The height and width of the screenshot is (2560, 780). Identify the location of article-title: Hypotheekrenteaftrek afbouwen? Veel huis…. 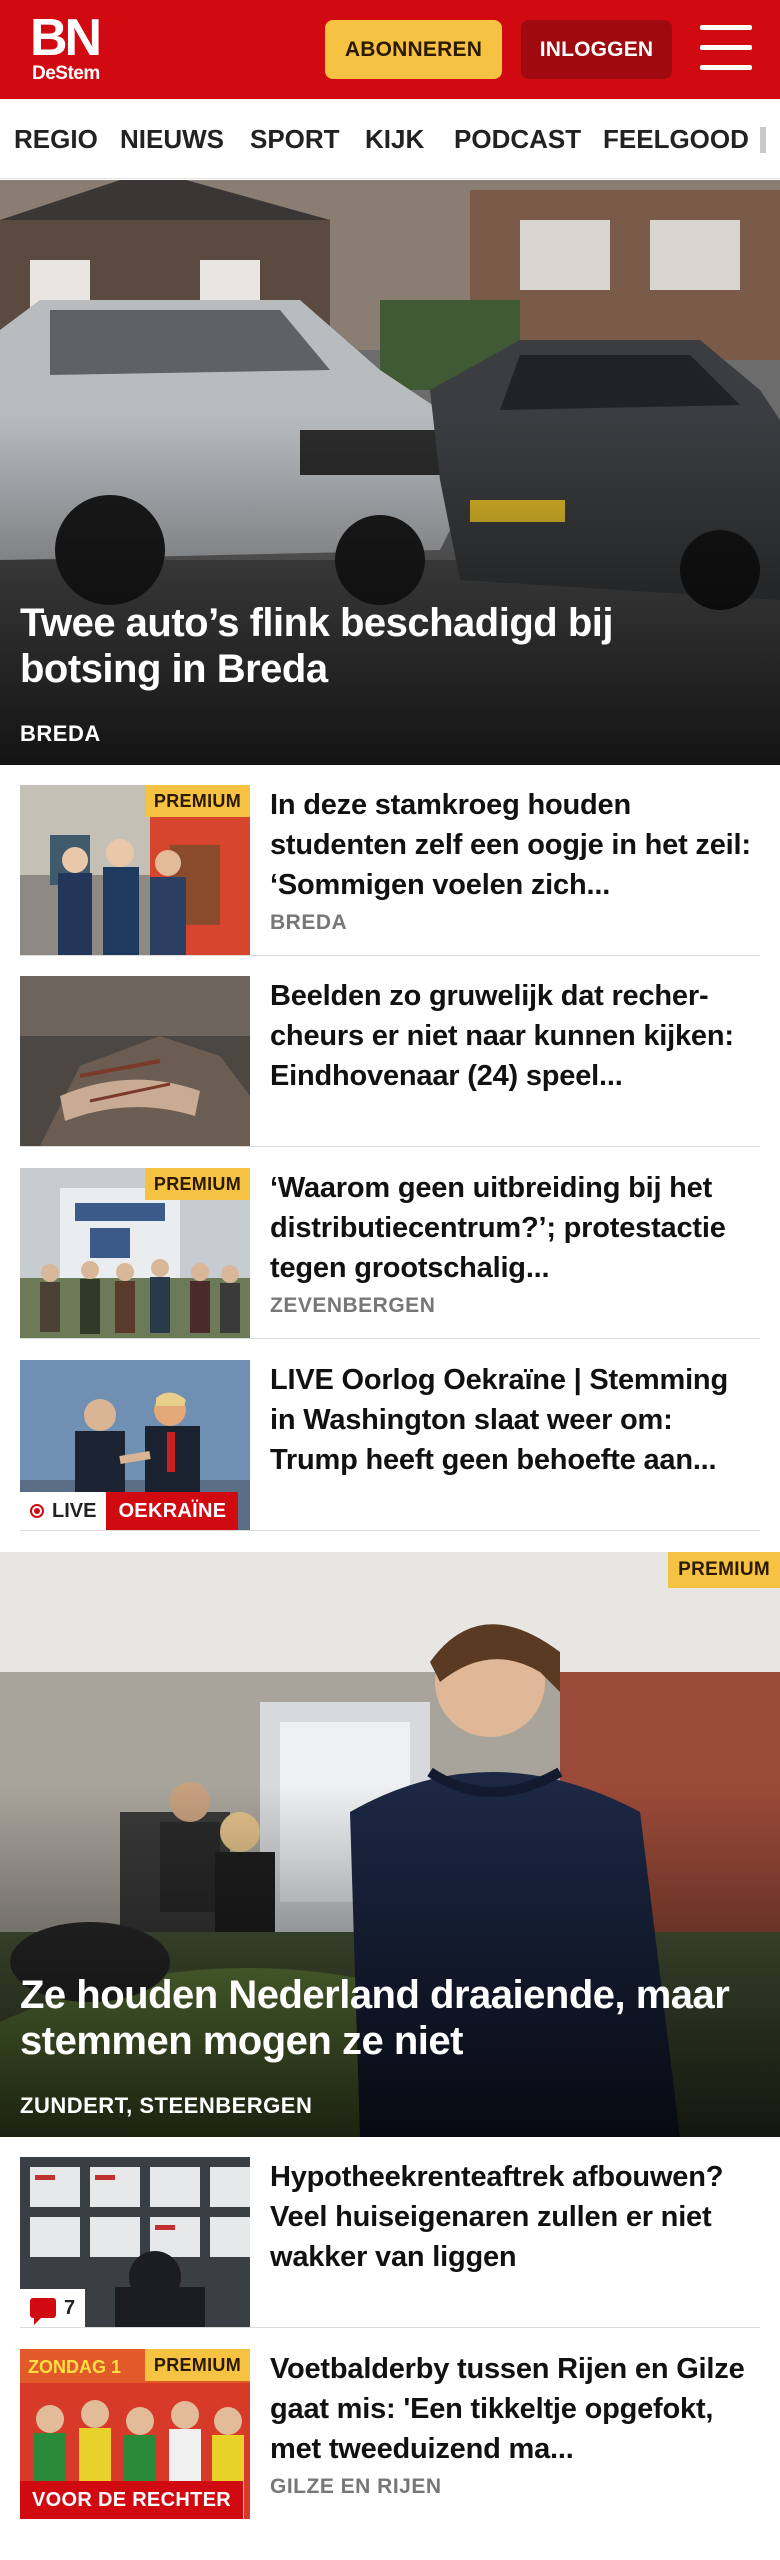
(515, 2217).